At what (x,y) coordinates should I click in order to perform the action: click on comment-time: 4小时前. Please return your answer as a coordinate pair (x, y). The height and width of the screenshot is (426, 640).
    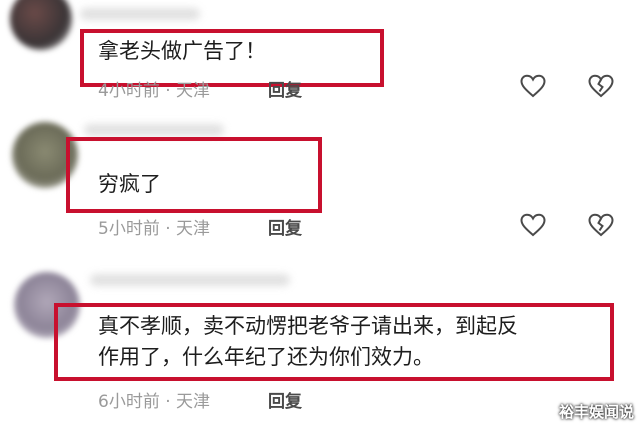
    Looking at the image, I should click on (129, 91).